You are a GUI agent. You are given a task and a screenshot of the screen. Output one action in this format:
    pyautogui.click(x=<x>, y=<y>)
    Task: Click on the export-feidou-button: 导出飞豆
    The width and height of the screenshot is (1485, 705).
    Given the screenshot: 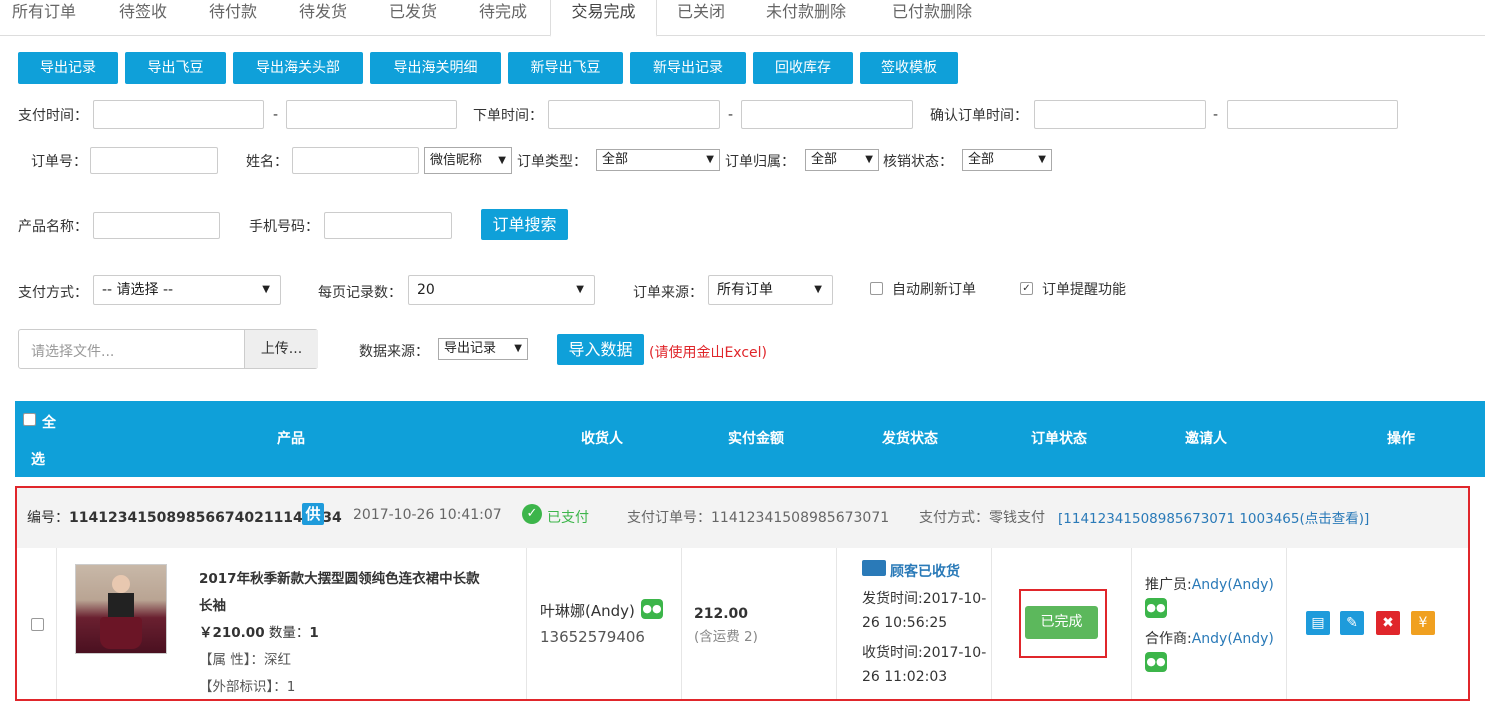 What is the action you would take?
    pyautogui.click(x=175, y=68)
    